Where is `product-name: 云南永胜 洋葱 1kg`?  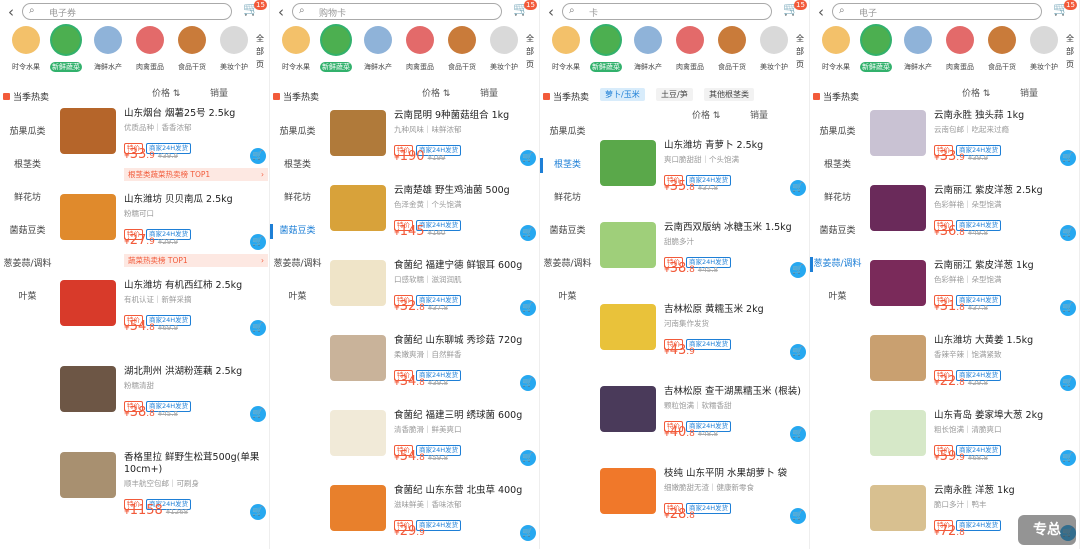
product-name: 云南永胜 洋葱 1kg is located at coordinates (974, 490).